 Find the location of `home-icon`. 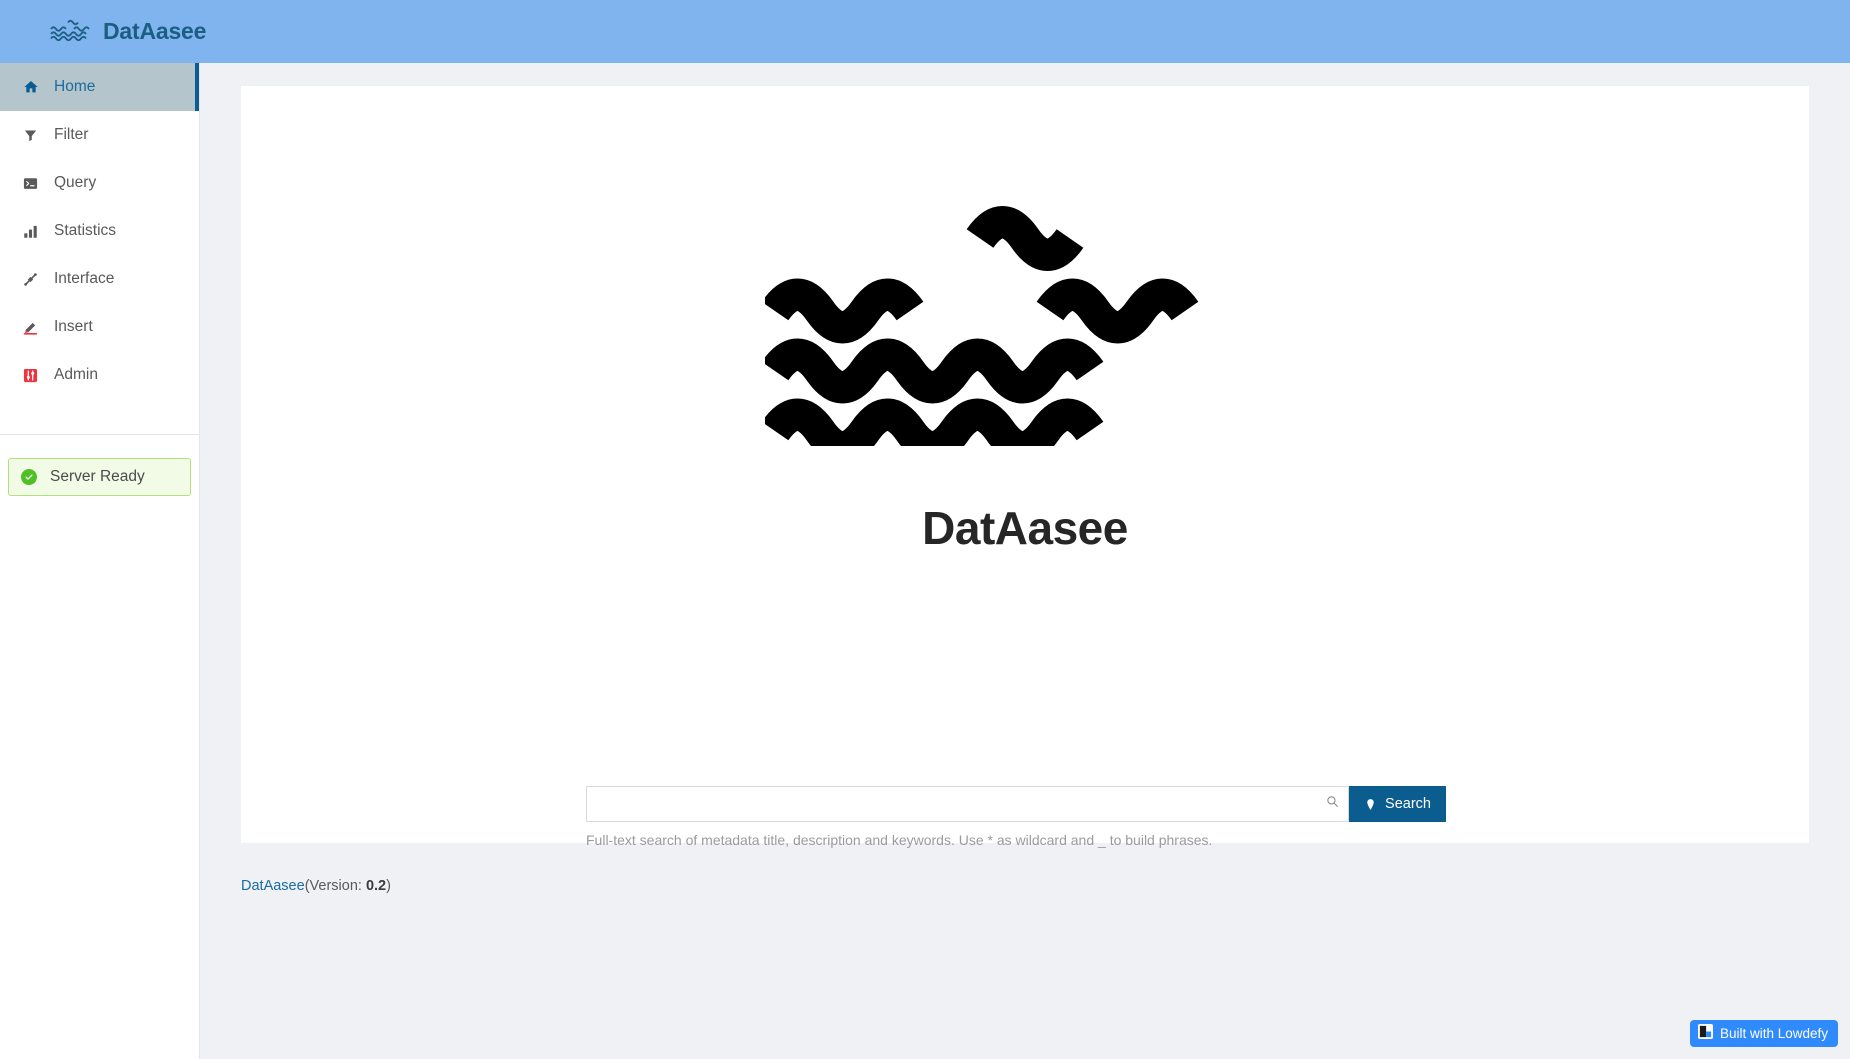

home-icon is located at coordinates (30, 87).